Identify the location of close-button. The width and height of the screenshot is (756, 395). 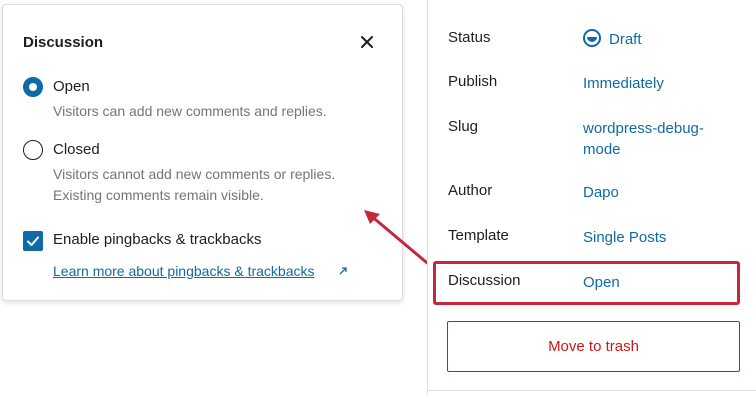
(367, 42).